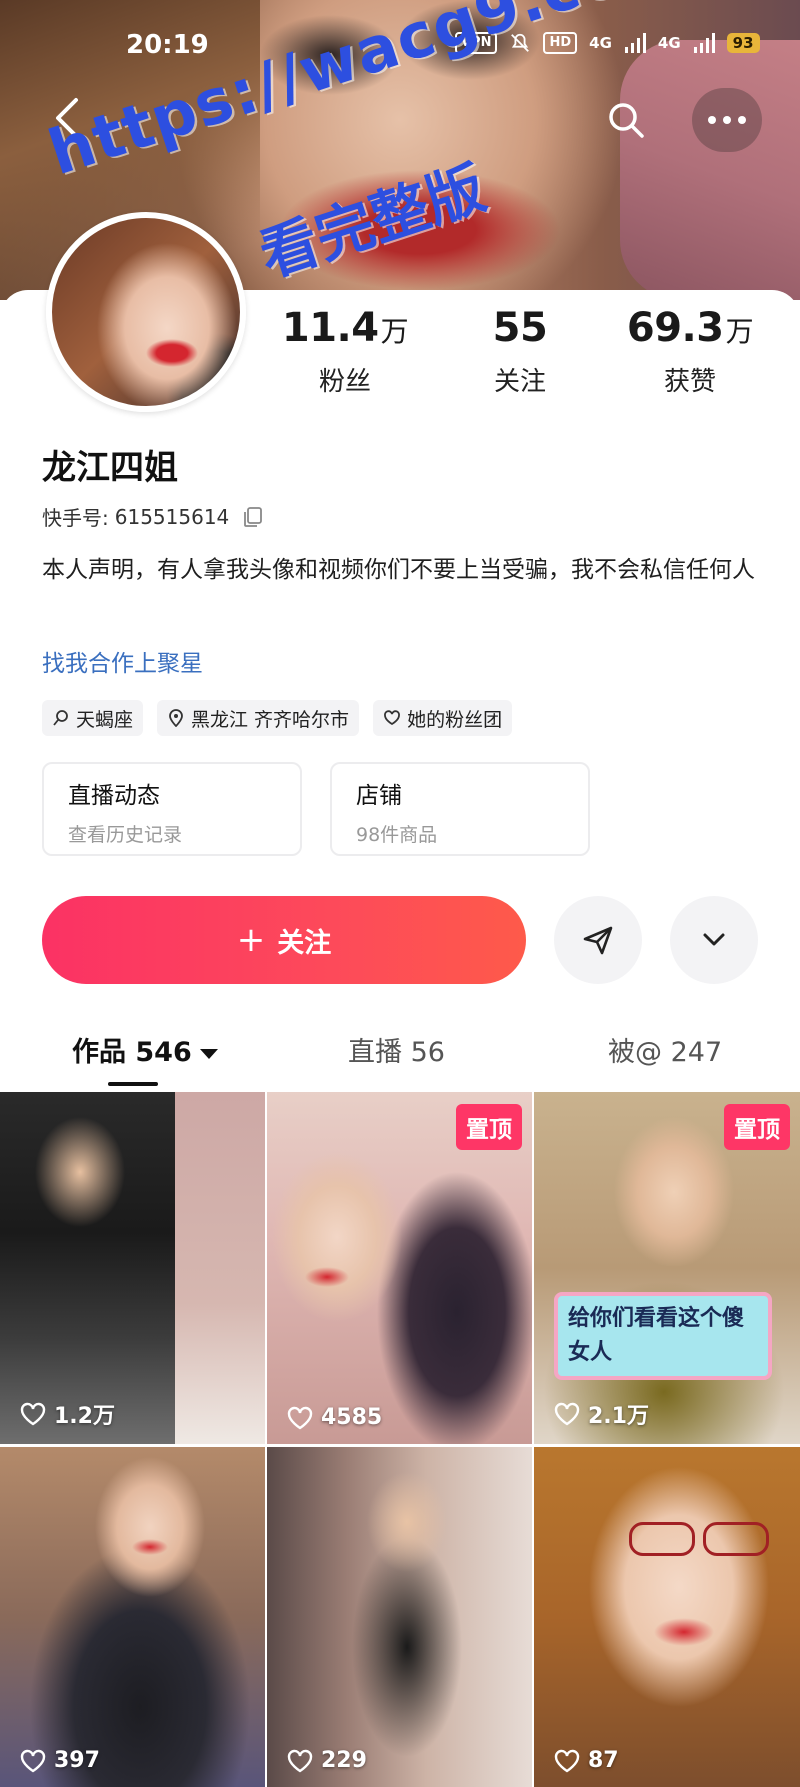 This screenshot has height=1787, width=800. I want to click on likes-label: 获赞, so click(689, 382).